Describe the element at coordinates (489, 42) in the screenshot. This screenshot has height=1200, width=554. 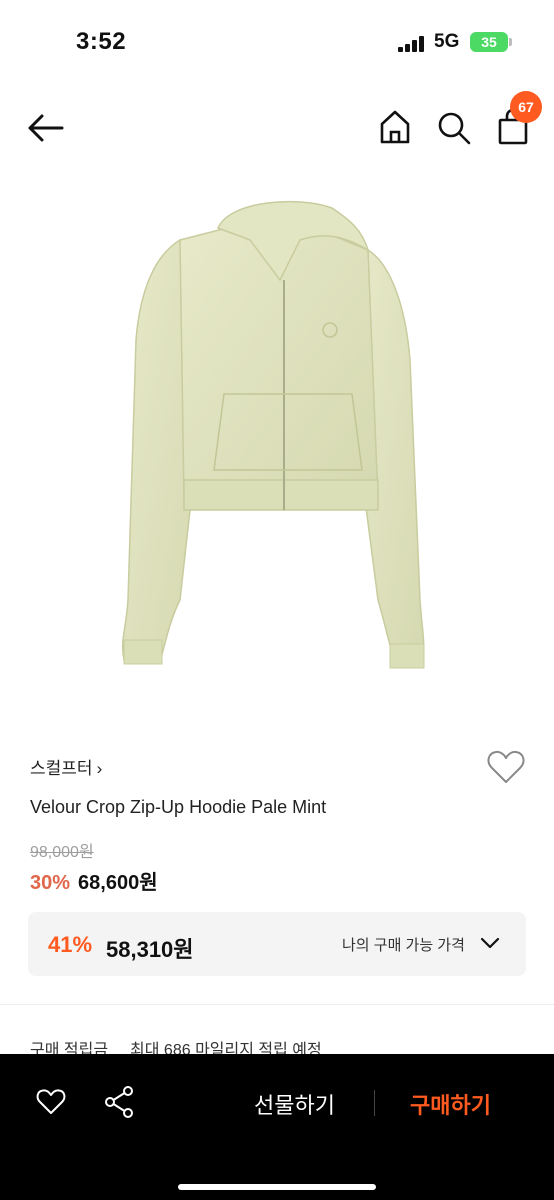
I see `battery-icon: 35` at that location.